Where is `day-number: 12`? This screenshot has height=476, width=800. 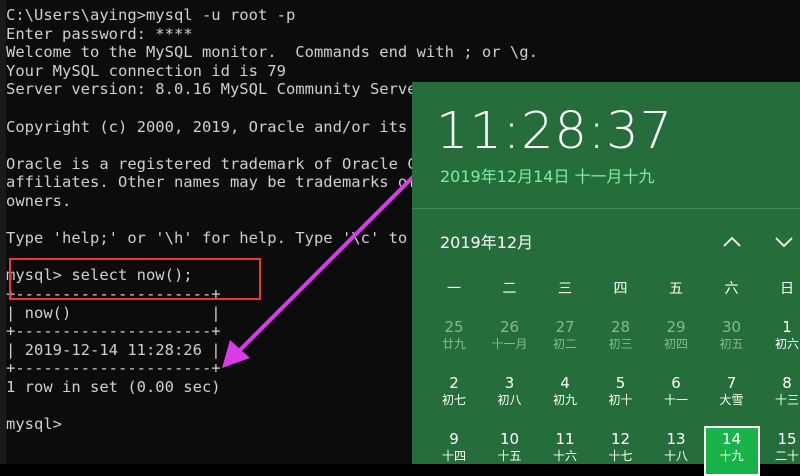
day-number: 12 is located at coordinates (620, 439).